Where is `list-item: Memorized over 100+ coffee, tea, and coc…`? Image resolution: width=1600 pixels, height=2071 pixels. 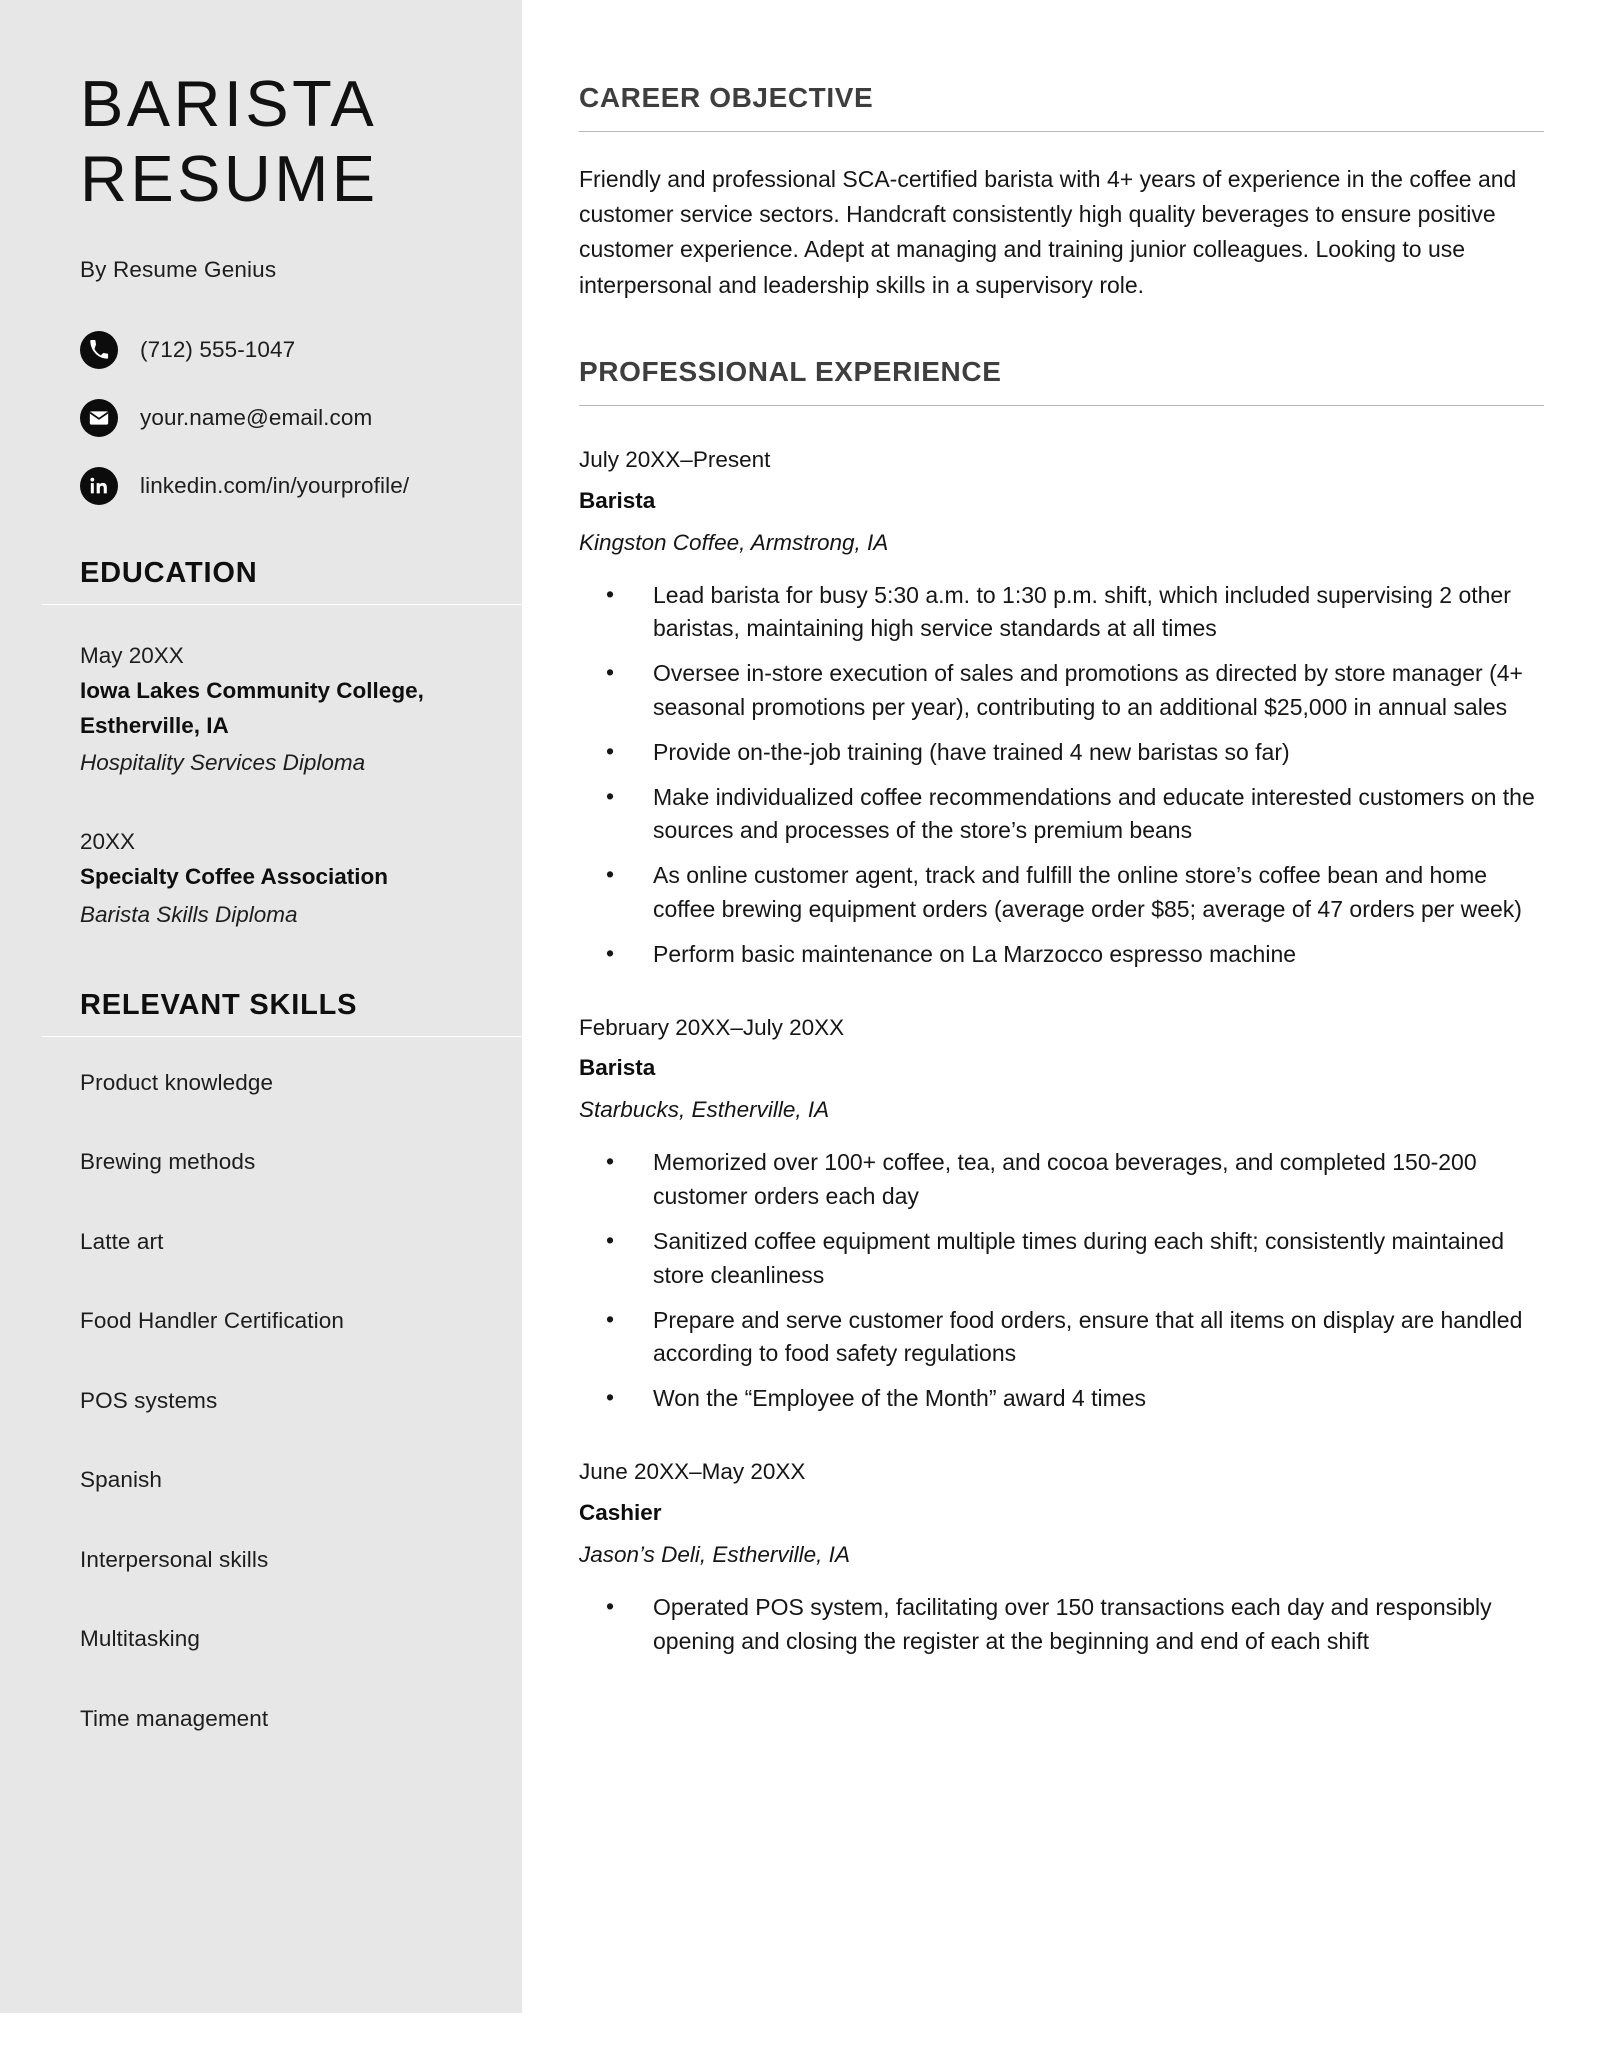 list-item: Memorized over 100+ coffee, tea, and coc… is located at coordinates (1075, 1179).